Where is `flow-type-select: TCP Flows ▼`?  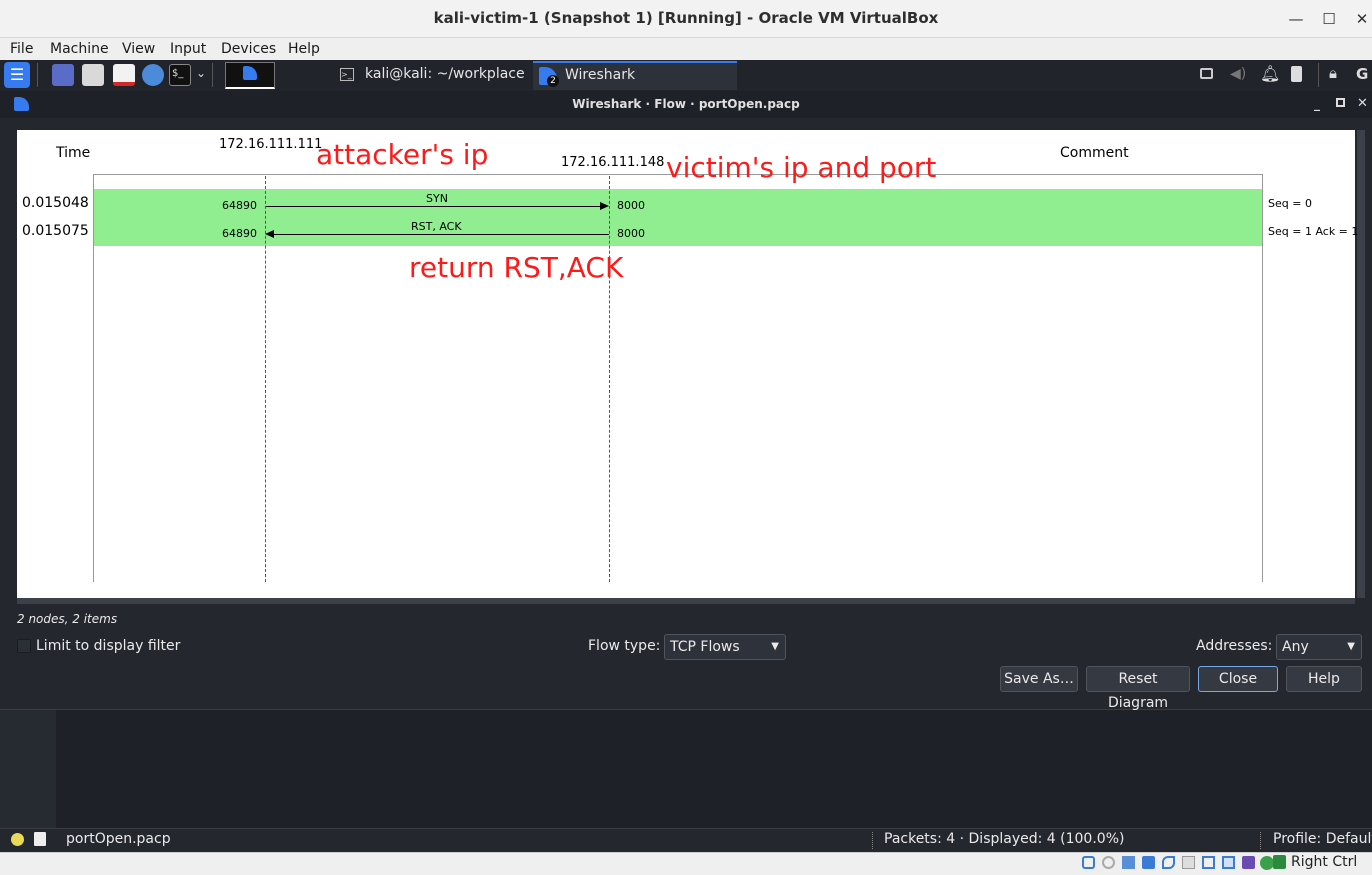
flow-type-select: TCP Flows ▼ is located at coordinates (725, 647).